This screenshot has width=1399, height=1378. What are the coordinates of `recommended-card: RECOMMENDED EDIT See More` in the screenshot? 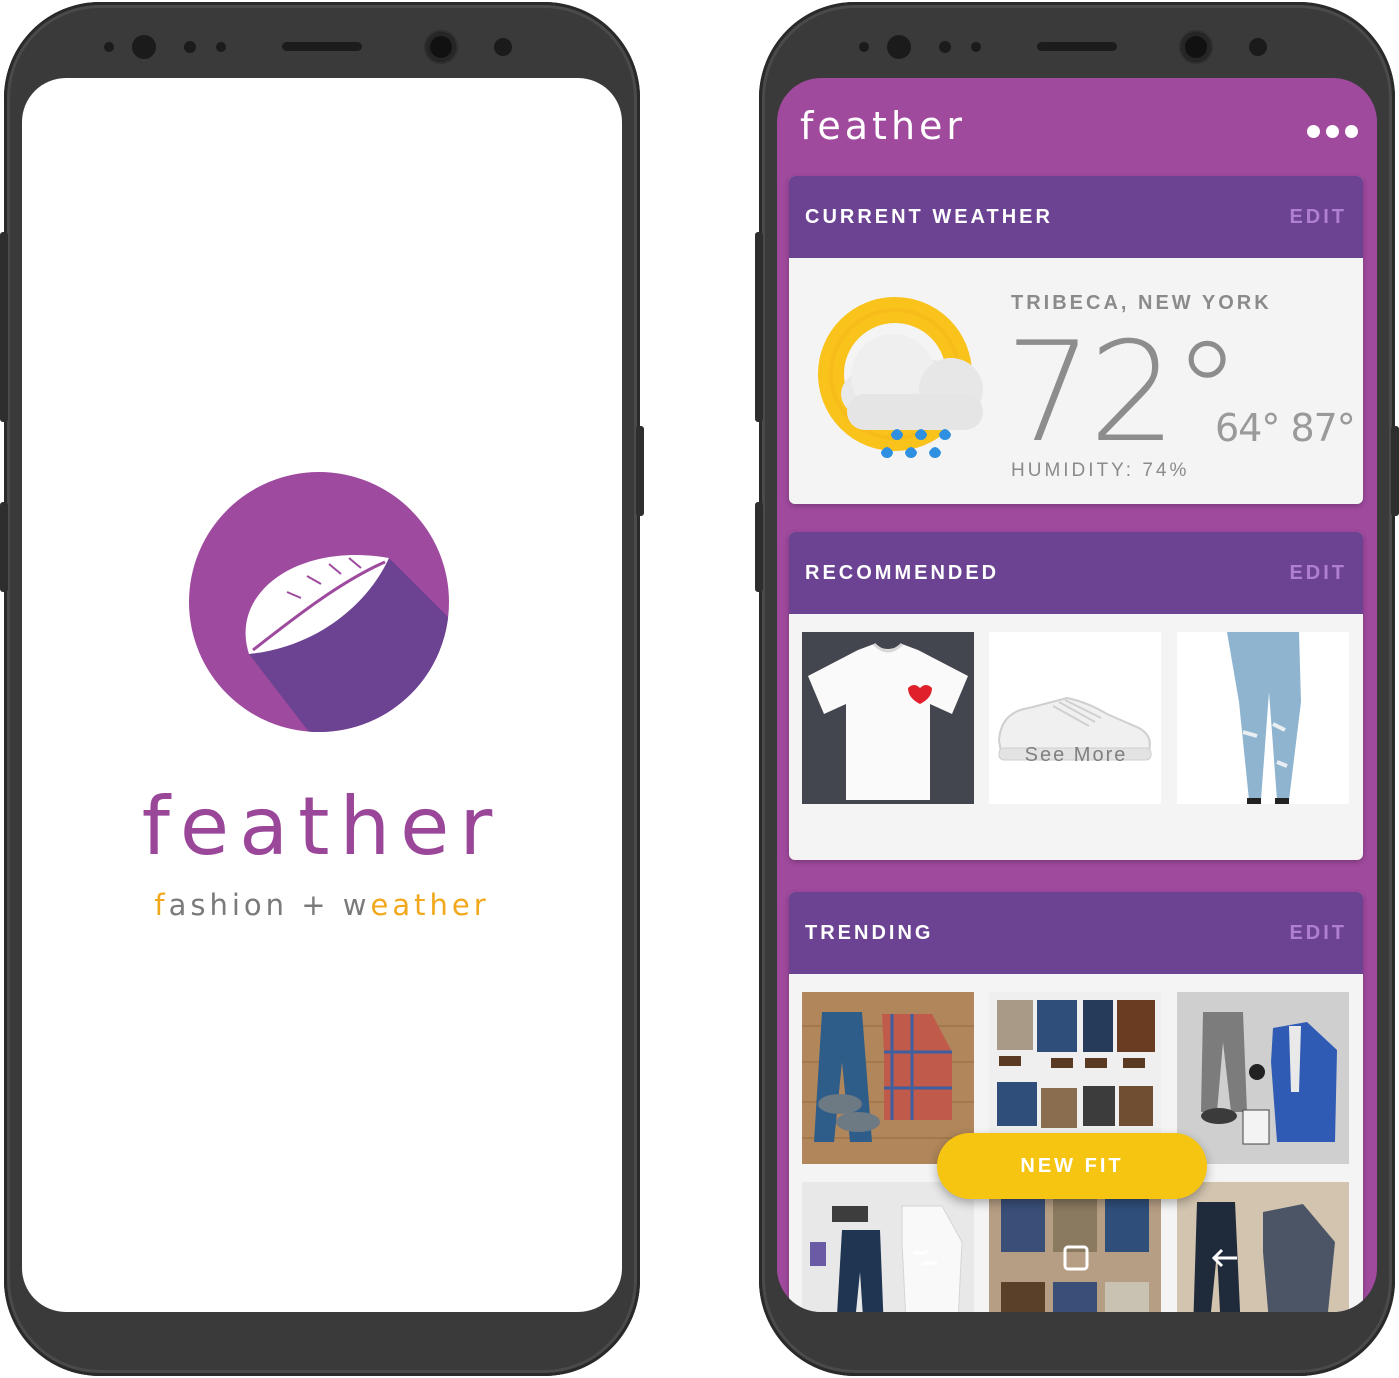 It's located at (1076, 696).